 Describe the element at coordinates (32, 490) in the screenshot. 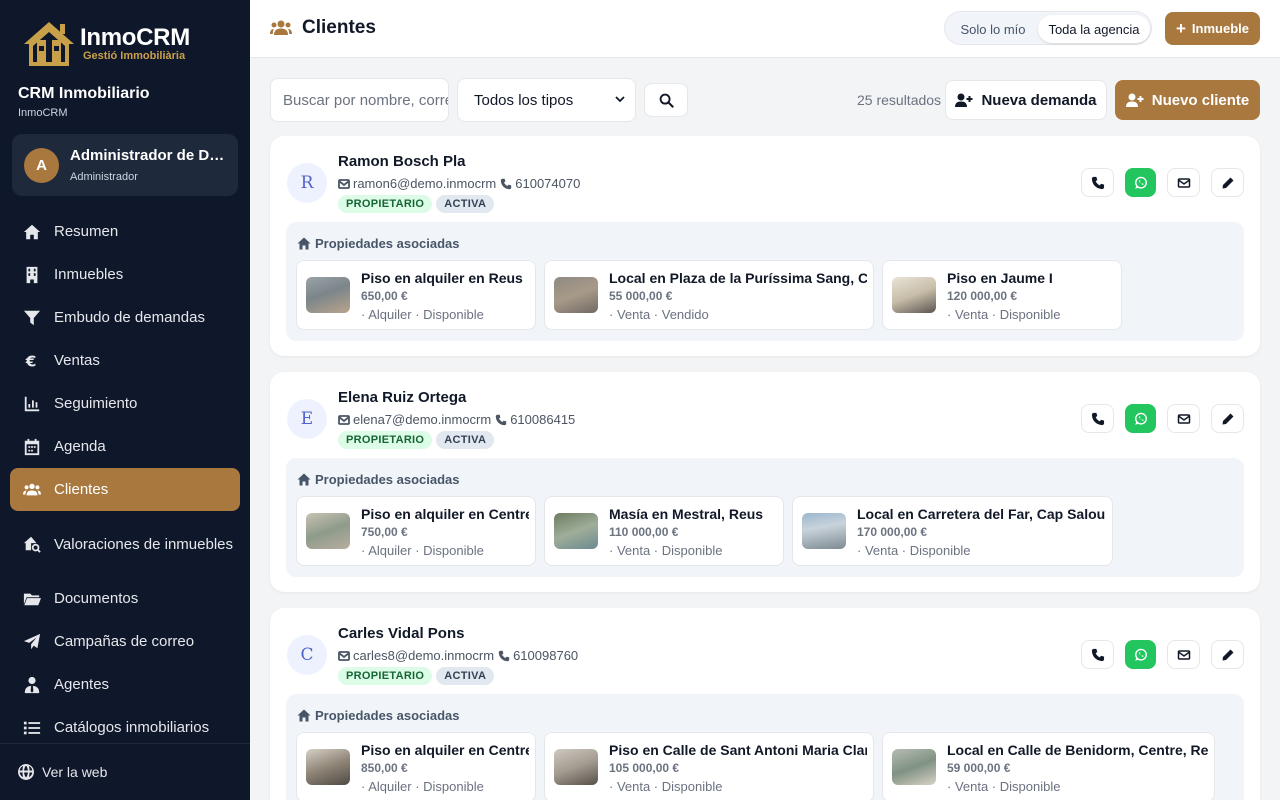

I see `users-icon` at that location.